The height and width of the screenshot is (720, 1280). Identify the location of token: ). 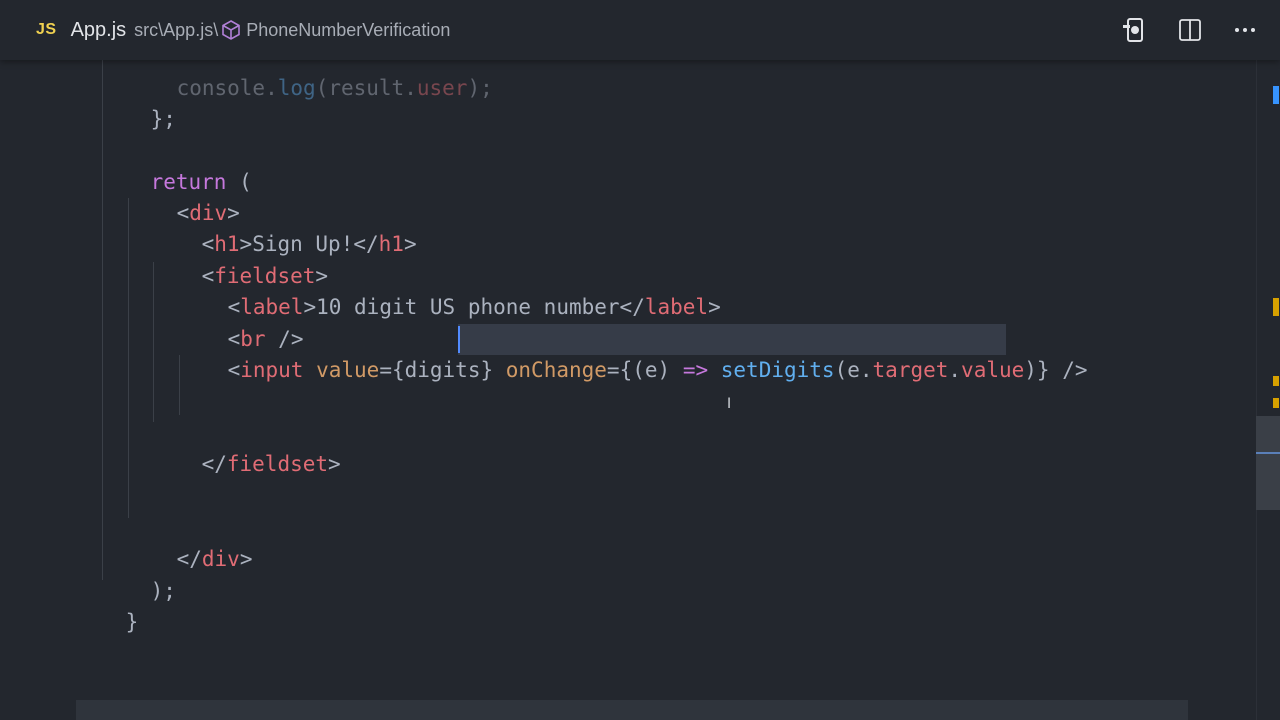
(670, 370).